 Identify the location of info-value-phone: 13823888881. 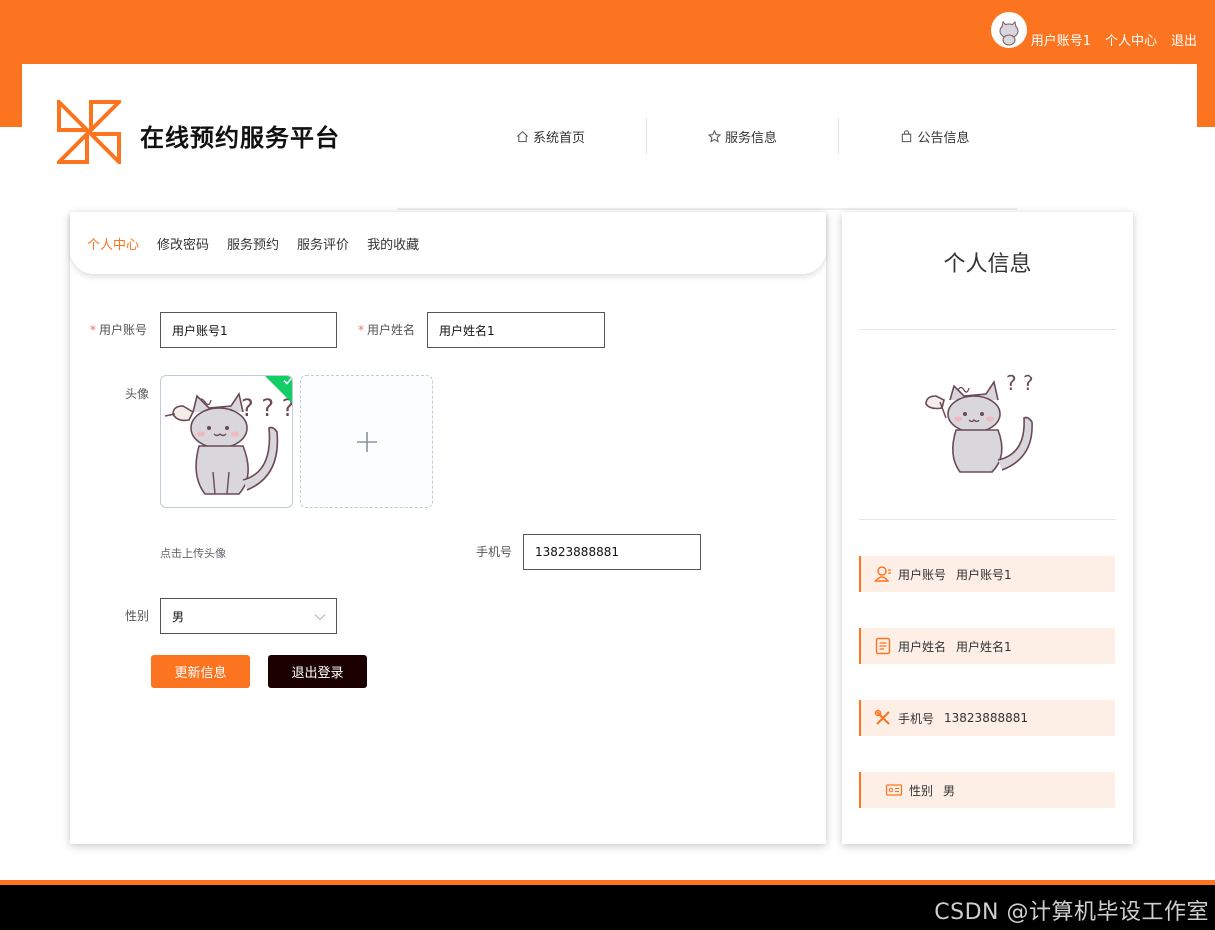
(986, 718).